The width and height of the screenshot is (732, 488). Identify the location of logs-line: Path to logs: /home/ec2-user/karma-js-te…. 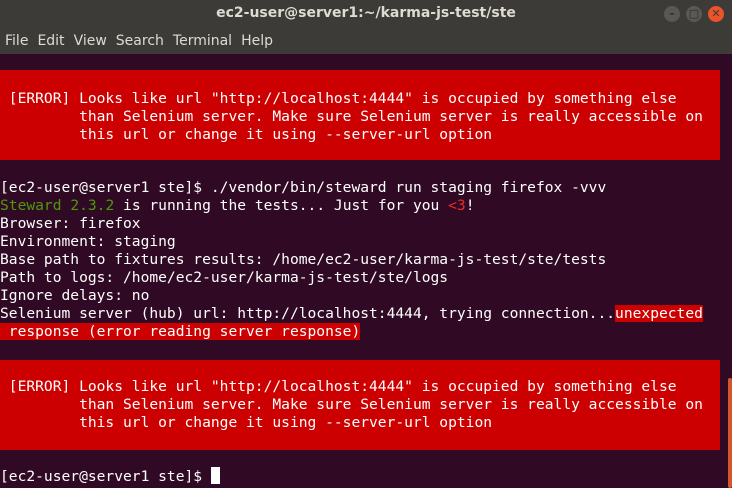
(224, 277).